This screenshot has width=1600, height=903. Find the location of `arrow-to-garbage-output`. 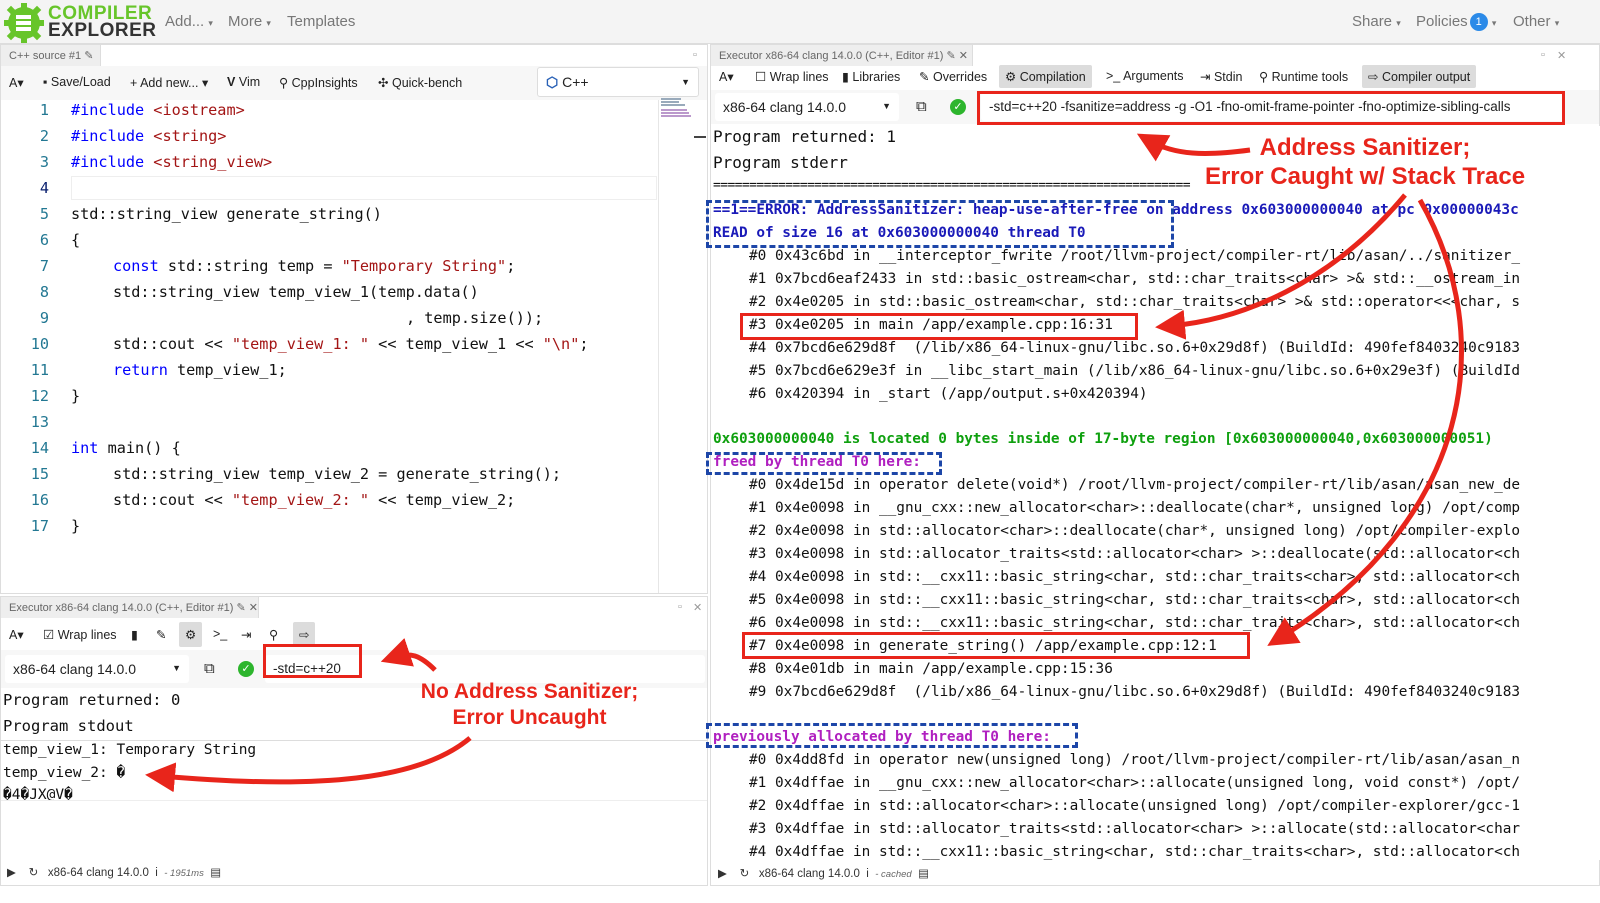

arrow-to-garbage-output is located at coordinates (308, 764).